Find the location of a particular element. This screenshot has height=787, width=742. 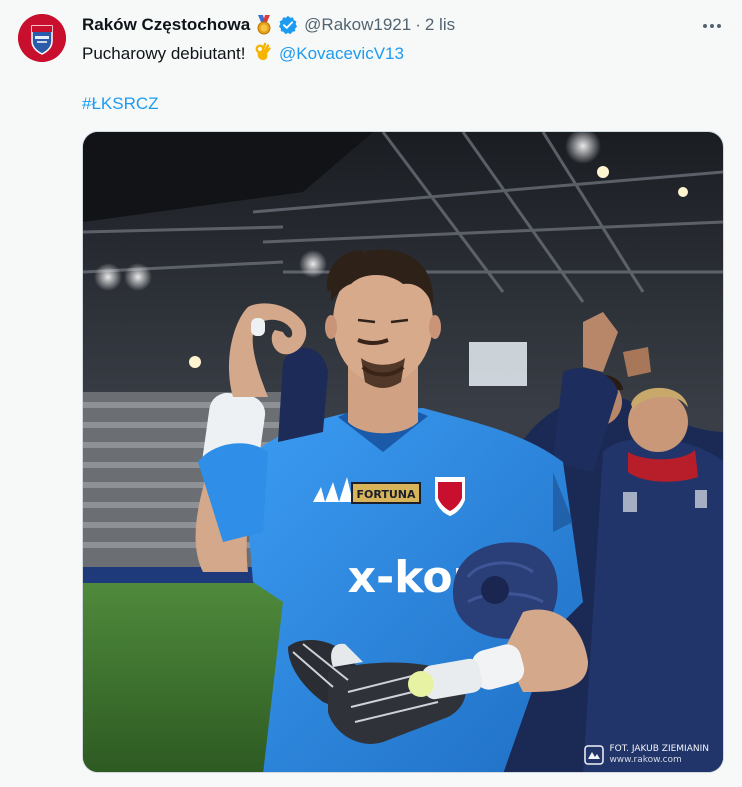

tweet-text: Pucharowy debiutant! is located at coordinates (164, 53).